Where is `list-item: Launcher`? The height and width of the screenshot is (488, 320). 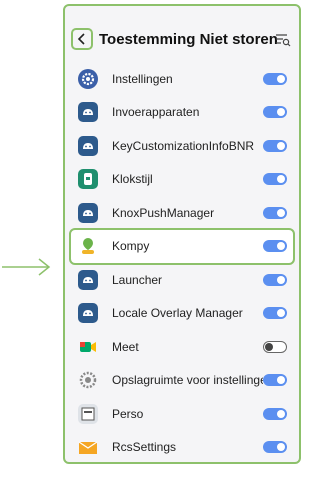
list-item: Launcher is located at coordinates (182, 280).